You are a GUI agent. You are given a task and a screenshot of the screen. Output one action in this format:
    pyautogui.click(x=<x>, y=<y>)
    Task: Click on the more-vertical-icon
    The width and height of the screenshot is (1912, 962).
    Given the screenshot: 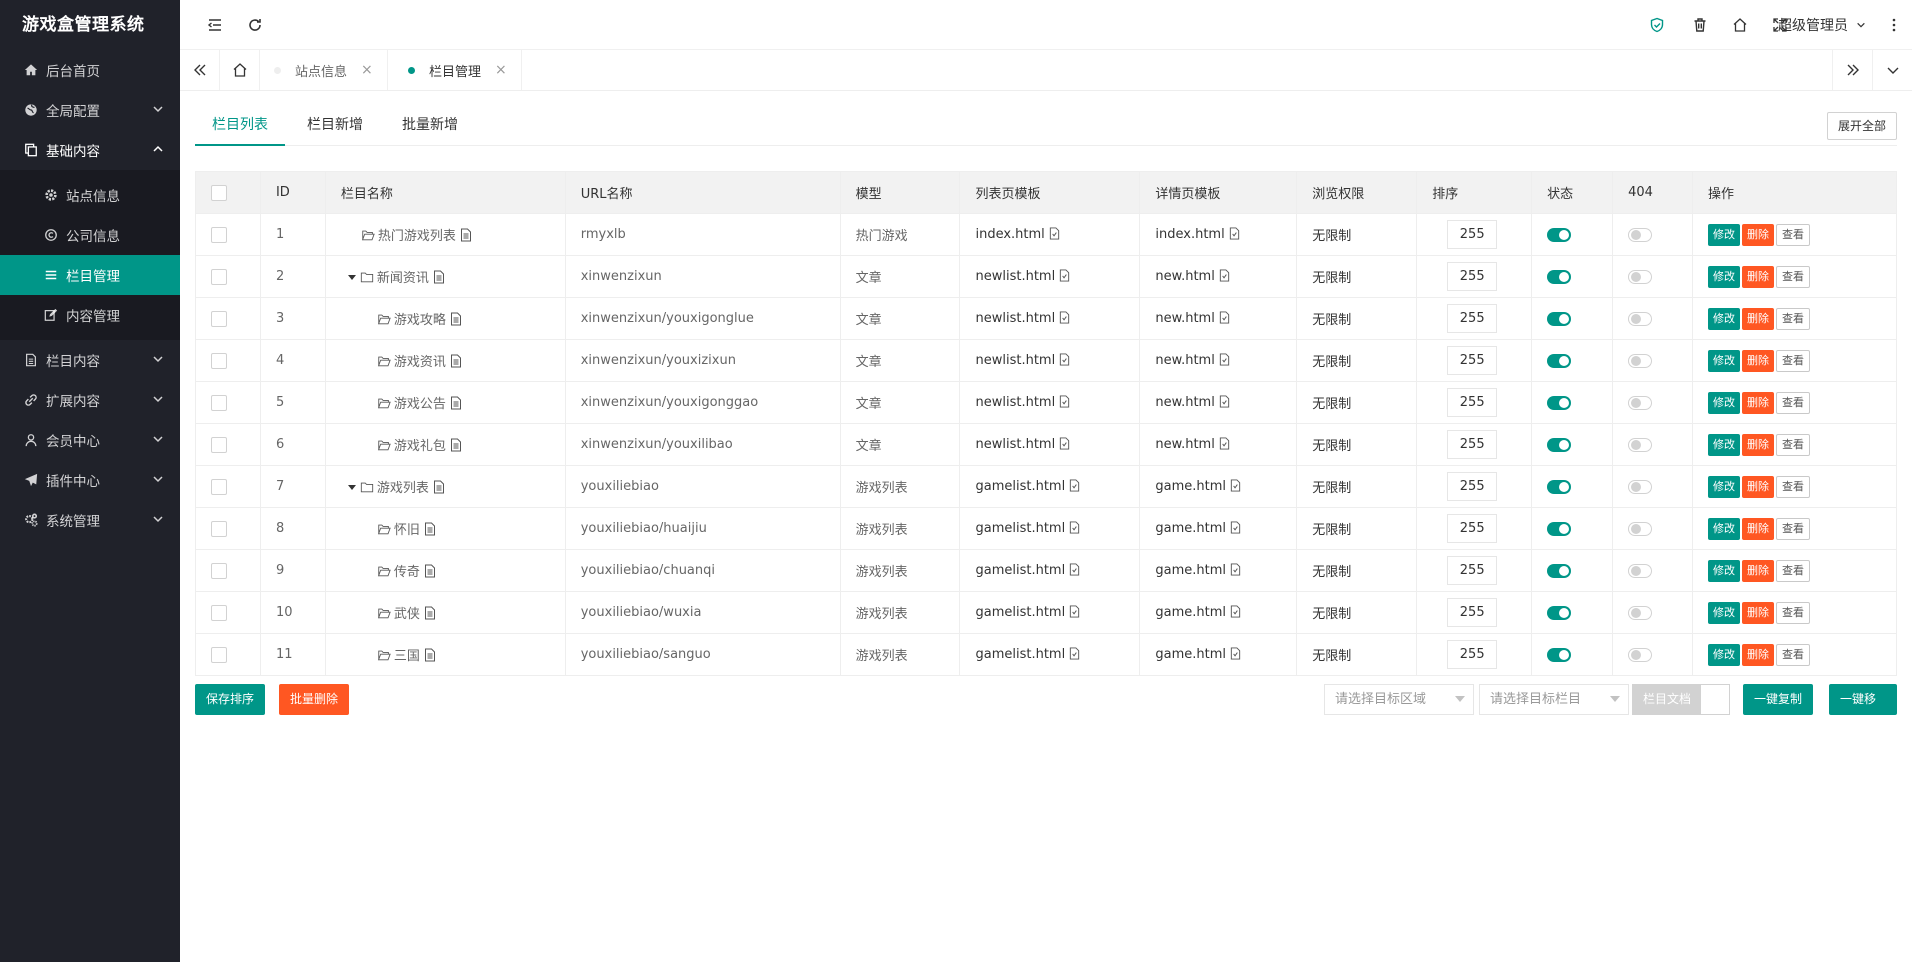 What is the action you would take?
    pyautogui.click(x=1894, y=25)
    